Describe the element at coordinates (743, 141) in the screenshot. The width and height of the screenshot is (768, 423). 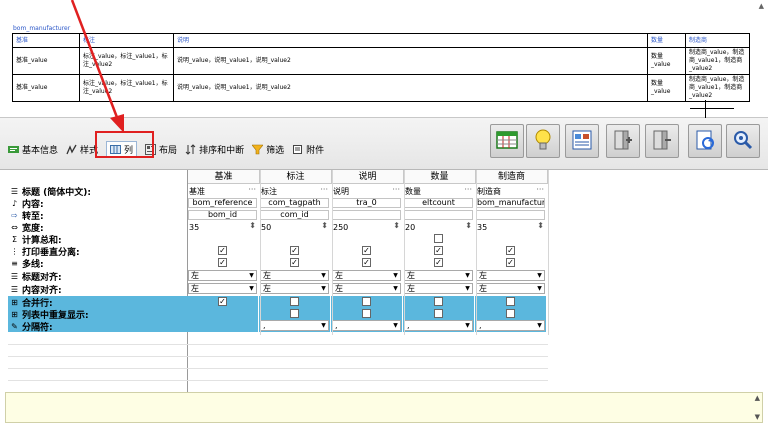
I see `zoom-button` at that location.